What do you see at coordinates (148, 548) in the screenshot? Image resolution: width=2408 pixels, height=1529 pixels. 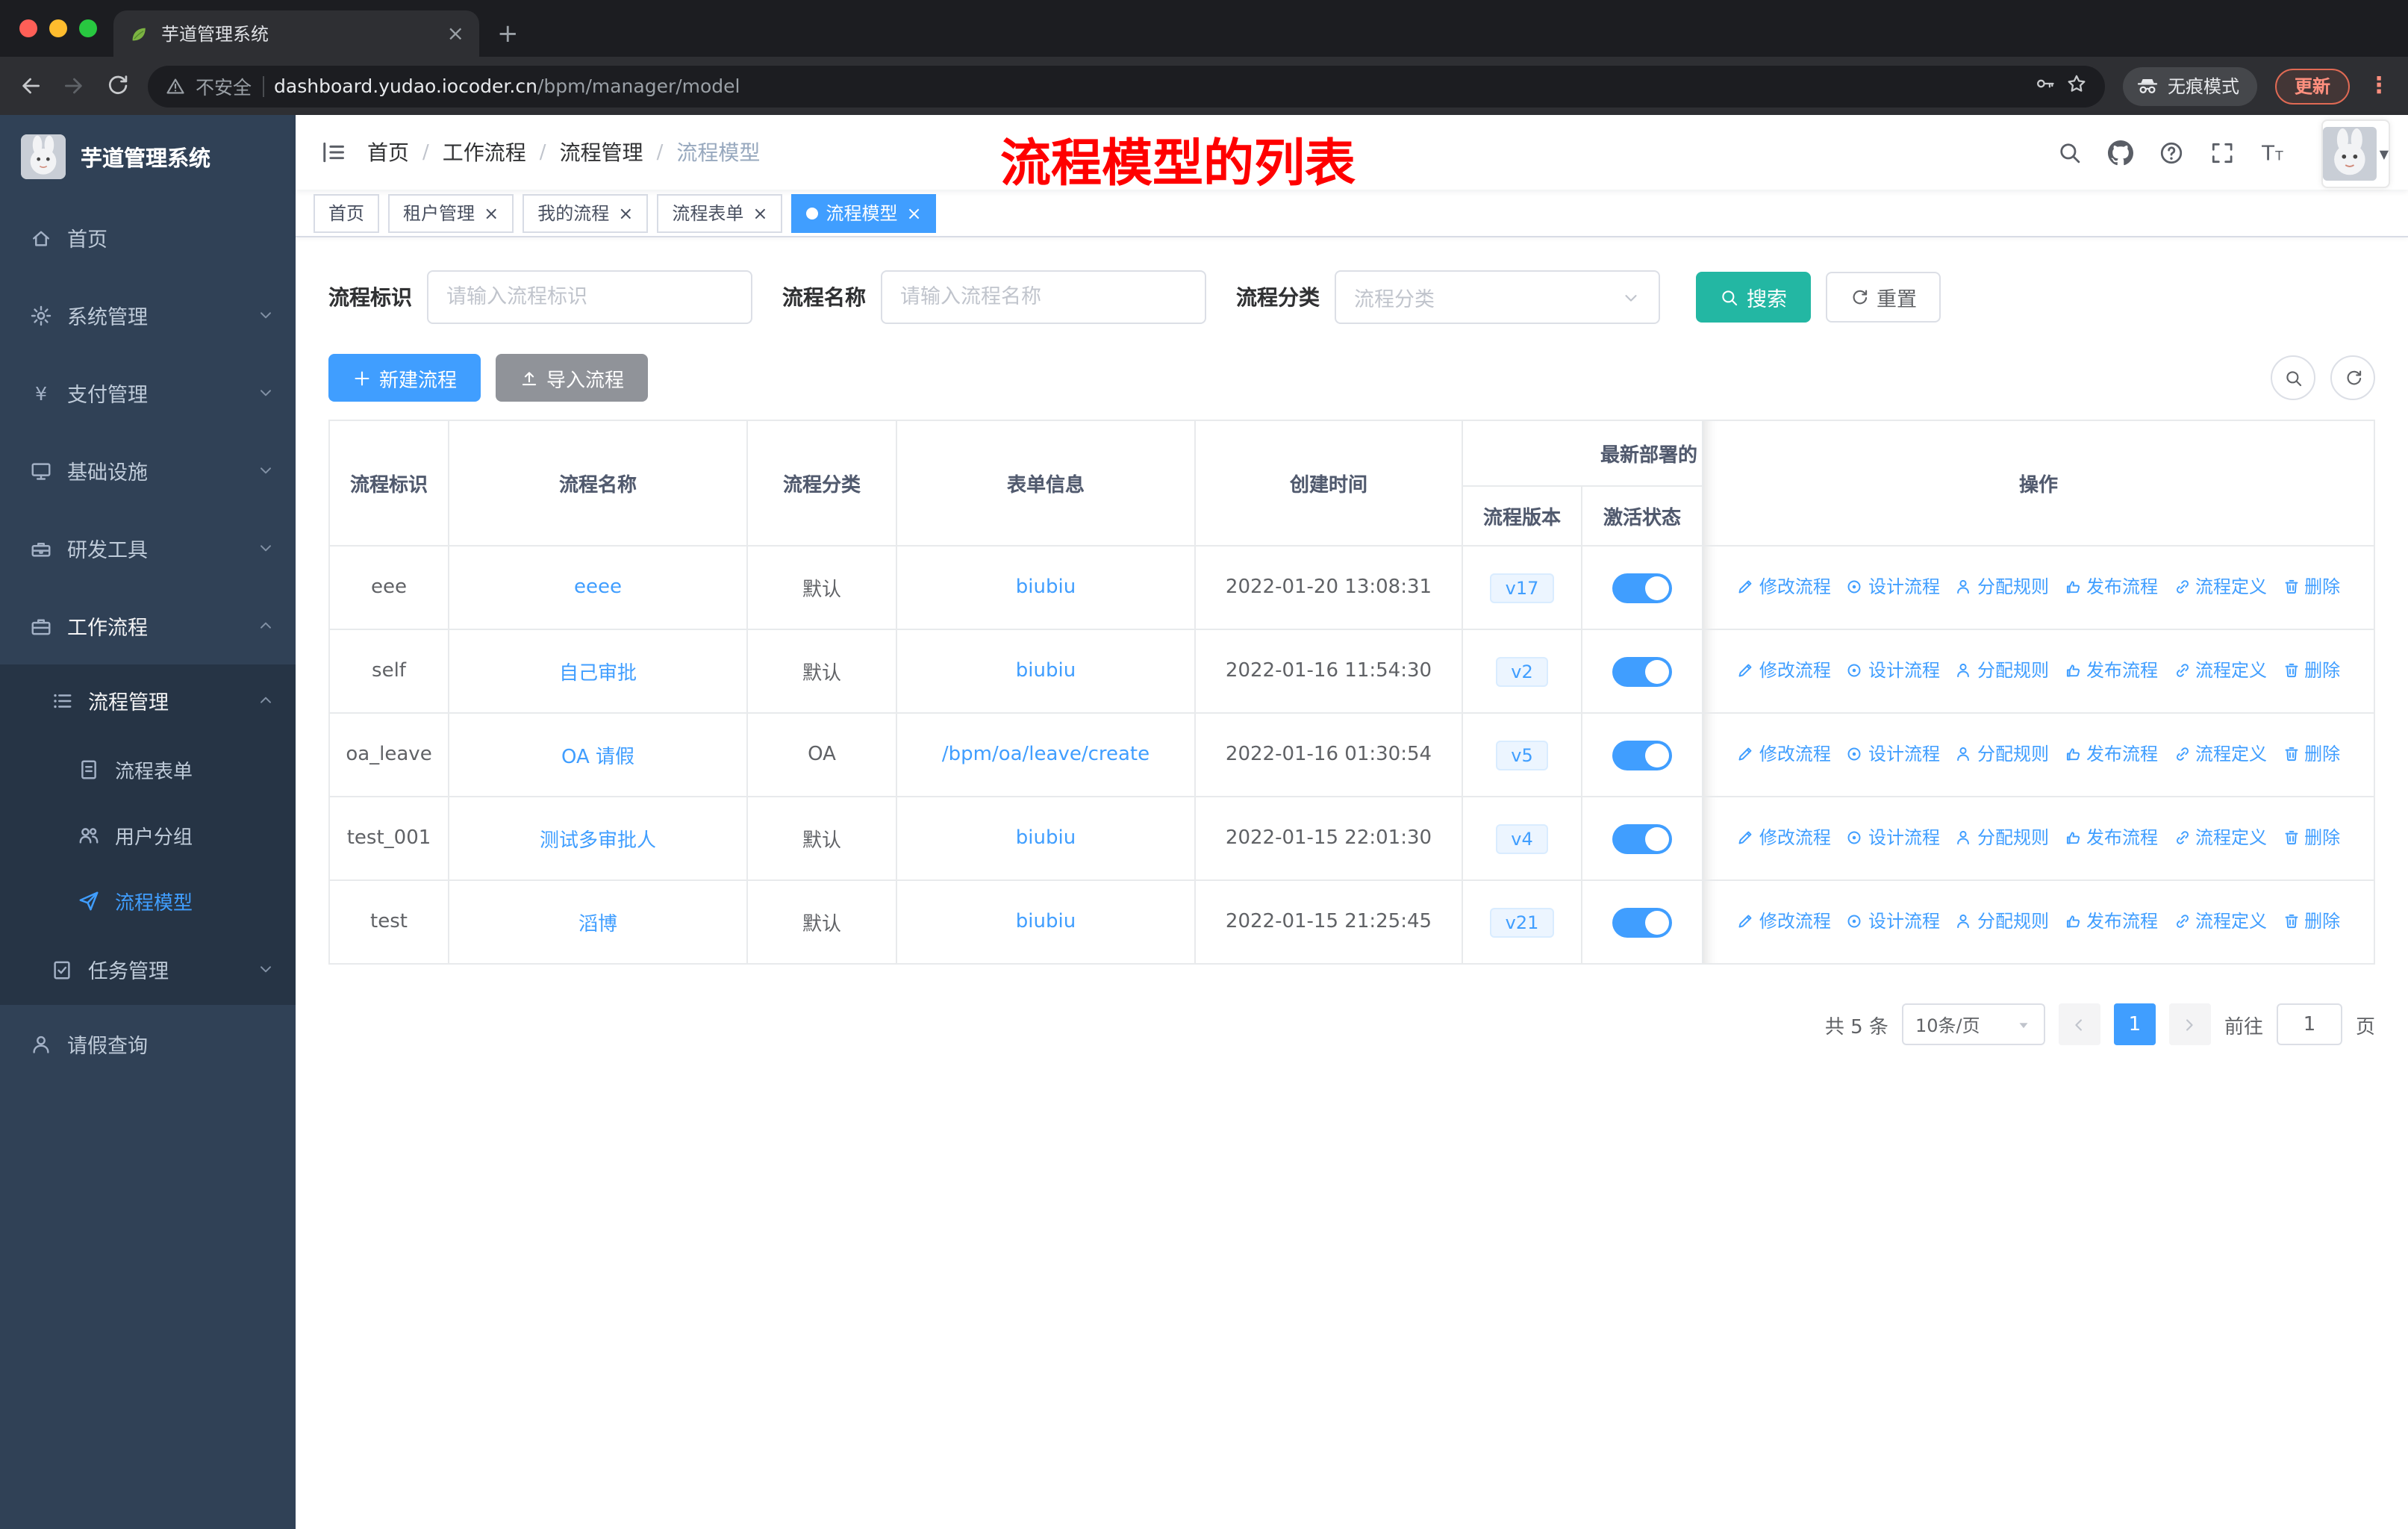 I see `sidebar-item-devtools: 研发工具` at bounding box center [148, 548].